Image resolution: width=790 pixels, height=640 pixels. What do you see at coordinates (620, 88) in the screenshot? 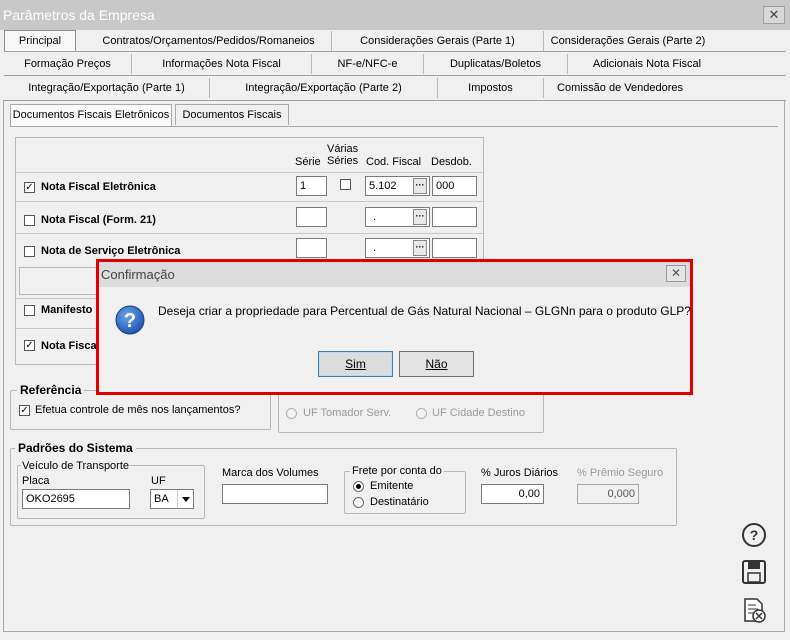
I see `tab-comissao-vendedores: Comissão de Vendedores` at bounding box center [620, 88].